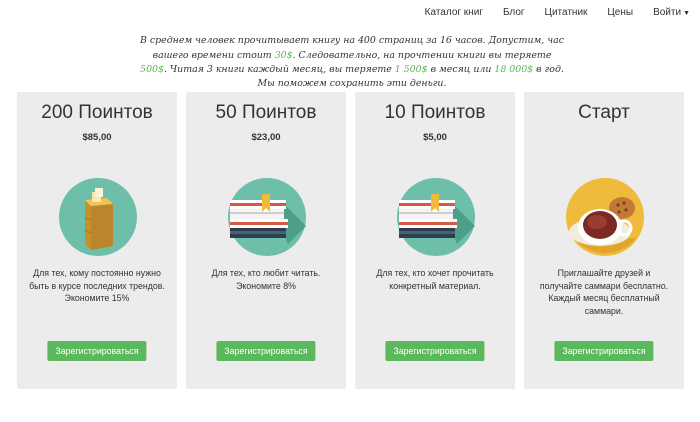 The image size is (700, 422). Describe the element at coordinates (98, 217) in the screenshot. I see `box-icon` at that location.